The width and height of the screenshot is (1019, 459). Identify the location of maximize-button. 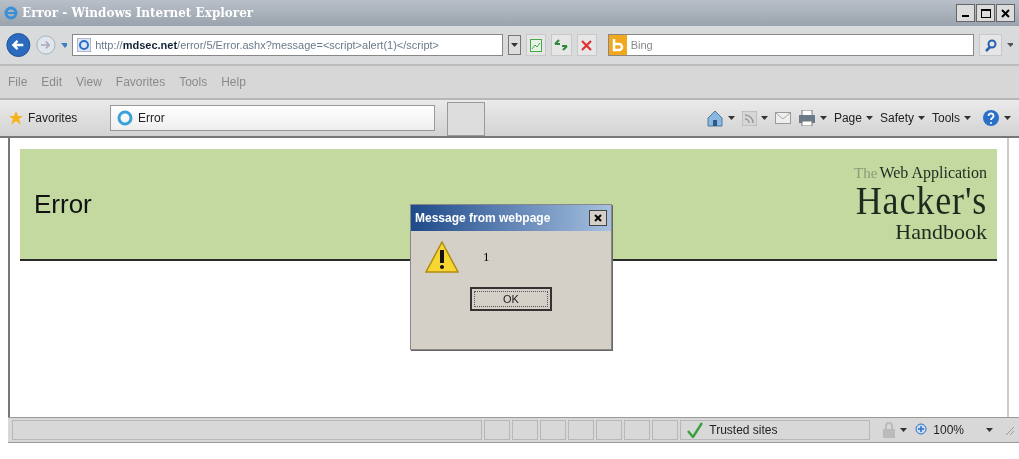
(985, 13).